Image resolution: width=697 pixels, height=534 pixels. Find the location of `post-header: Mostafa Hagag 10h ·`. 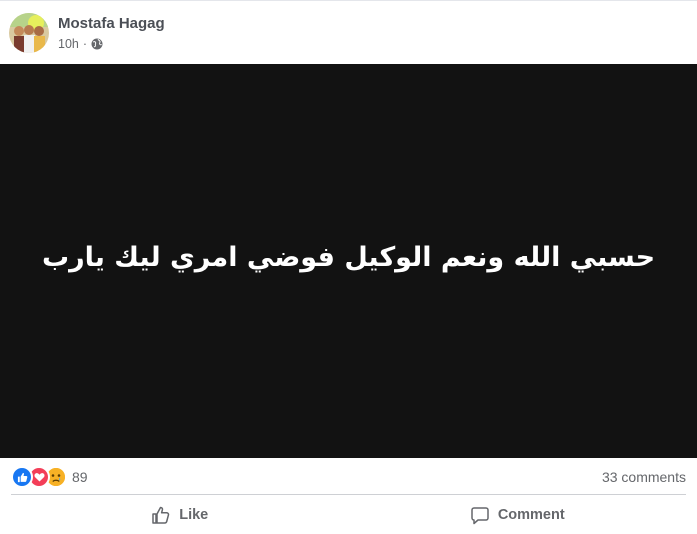

post-header: Mostafa Hagag 10h · is located at coordinates (348, 32).